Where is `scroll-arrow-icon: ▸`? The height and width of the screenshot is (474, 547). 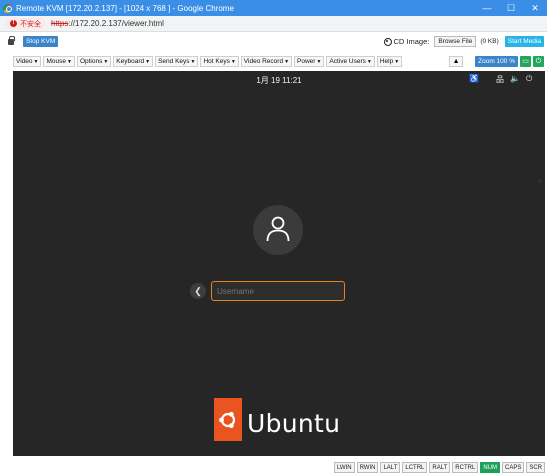
scroll-arrow-icon: ▸ is located at coordinates (541, 180).